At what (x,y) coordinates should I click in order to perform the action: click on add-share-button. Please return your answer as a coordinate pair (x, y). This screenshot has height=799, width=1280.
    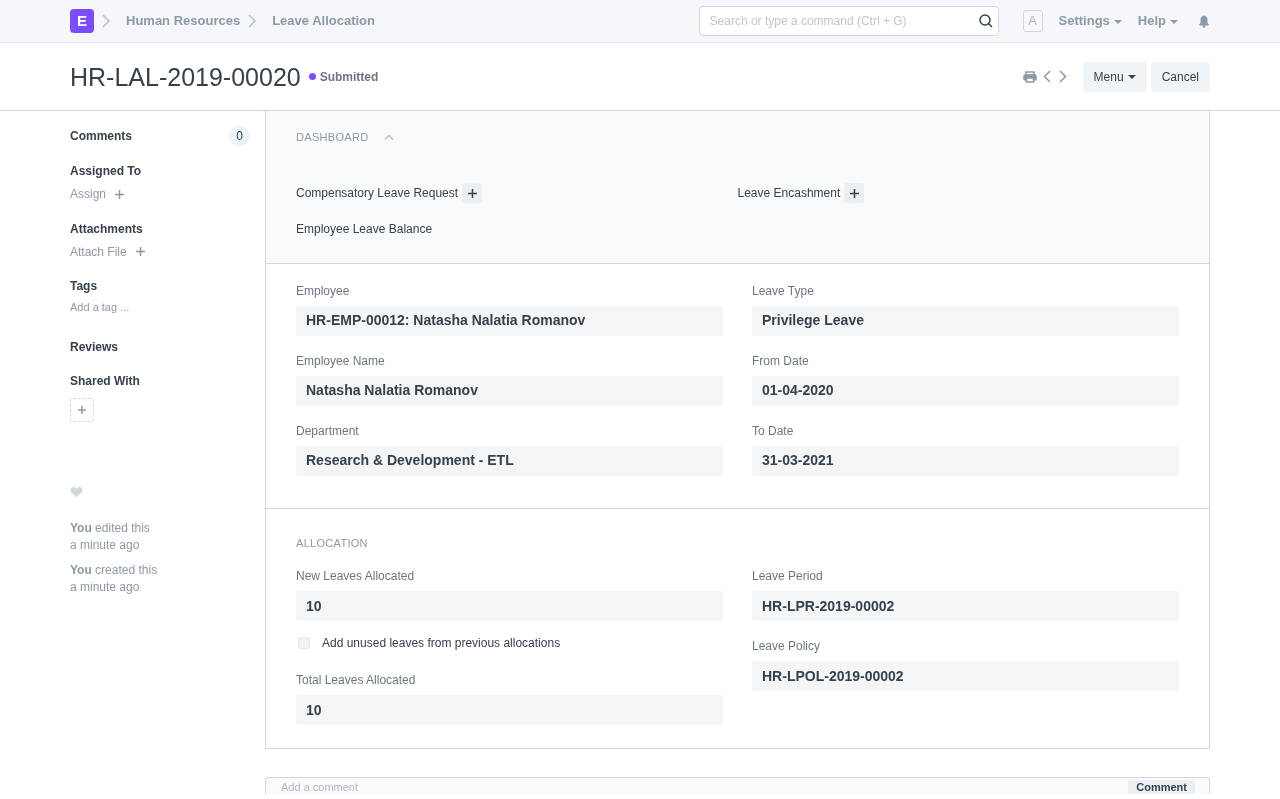
    Looking at the image, I should click on (82, 409).